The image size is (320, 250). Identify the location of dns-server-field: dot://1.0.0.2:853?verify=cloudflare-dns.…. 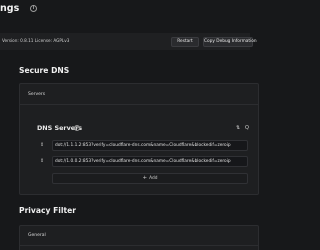
(150, 161).